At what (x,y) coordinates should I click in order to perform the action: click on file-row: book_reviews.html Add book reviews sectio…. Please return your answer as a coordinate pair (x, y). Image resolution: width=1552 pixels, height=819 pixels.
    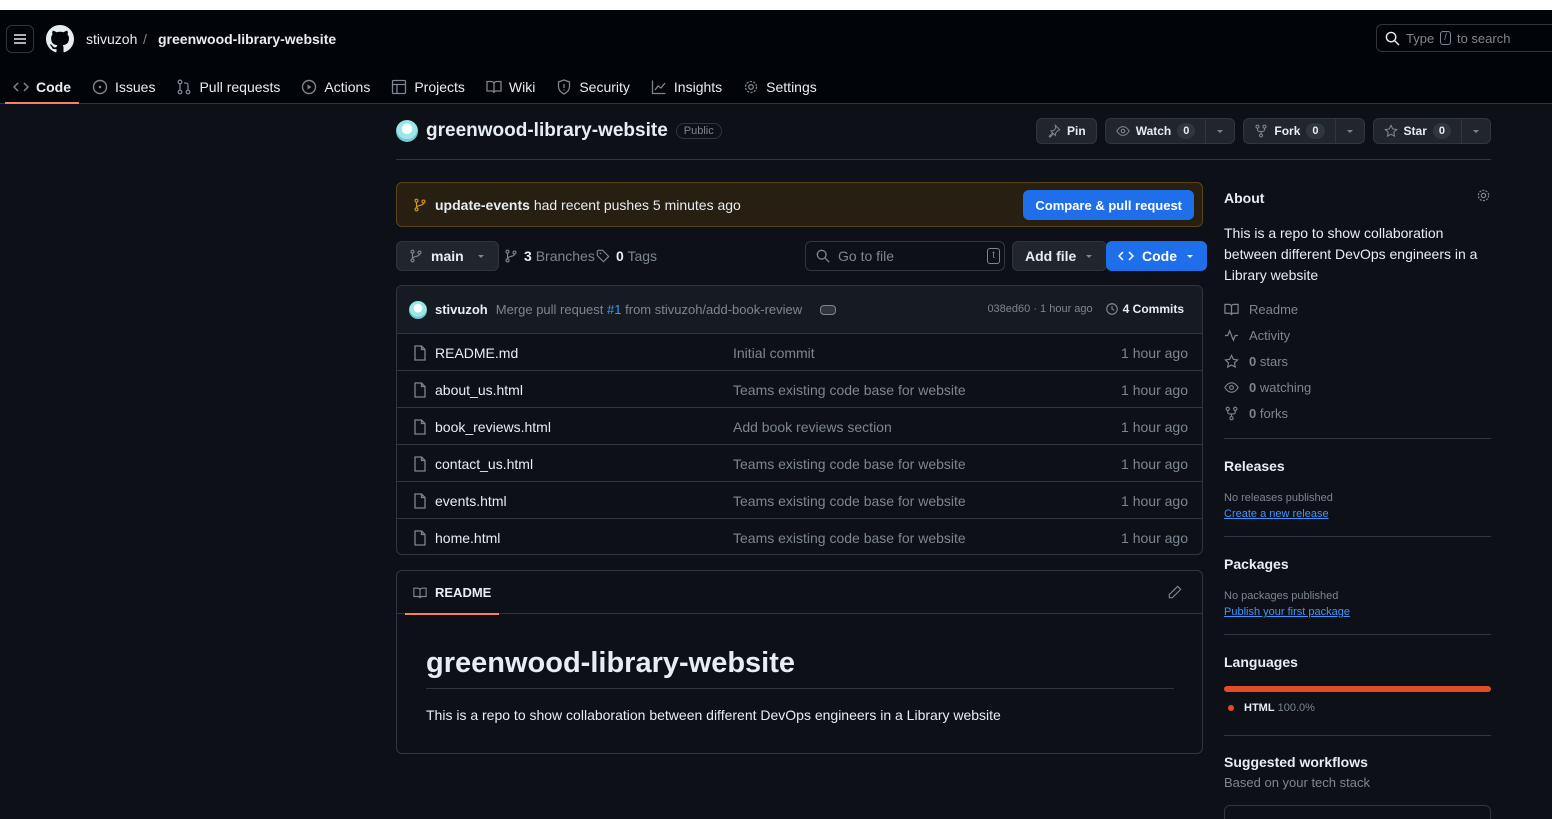
    Looking at the image, I should click on (799, 426).